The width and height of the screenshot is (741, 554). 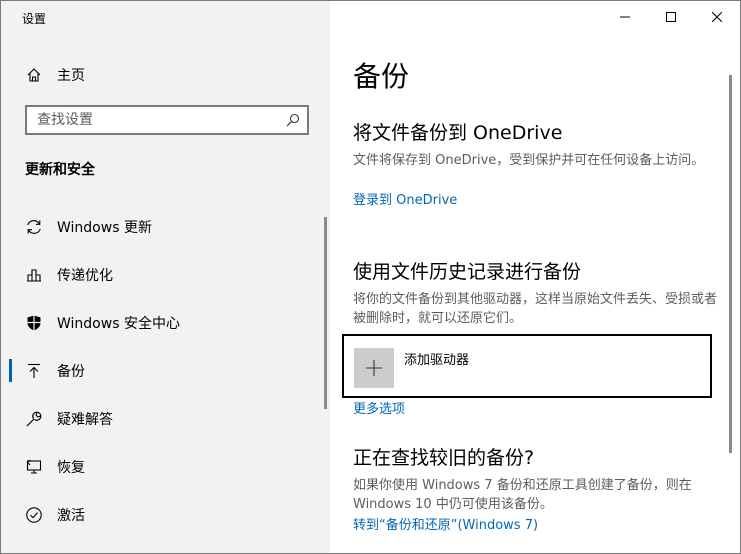 I want to click on sidebar-item-label: 传递优化, so click(x=85, y=276).